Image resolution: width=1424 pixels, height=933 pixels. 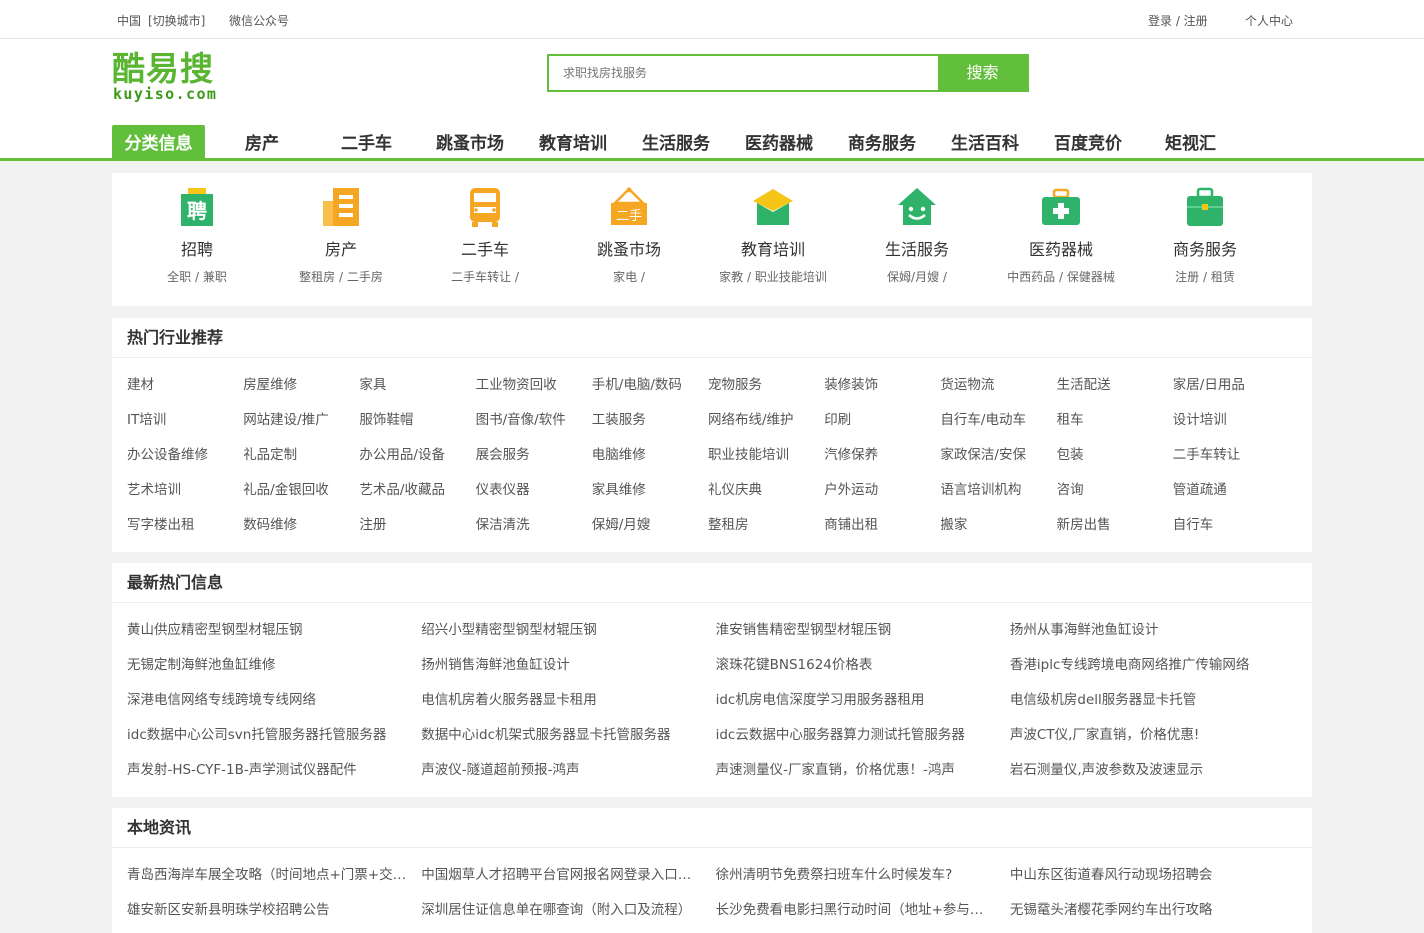 What do you see at coordinates (182, 488) in the screenshot?
I see `industry-link: 艺术培训` at bounding box center [182, 488].